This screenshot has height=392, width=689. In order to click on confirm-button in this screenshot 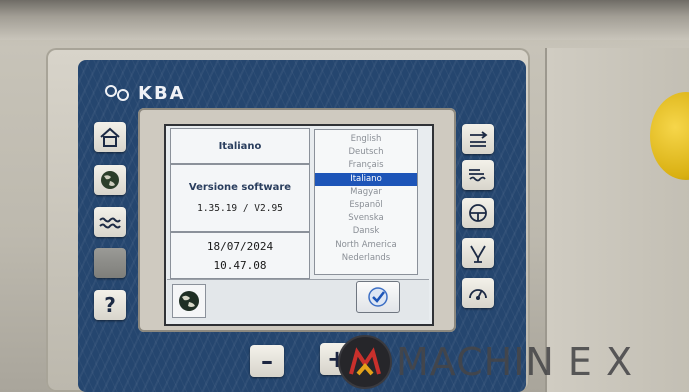, I will do `click(378, 297)`.